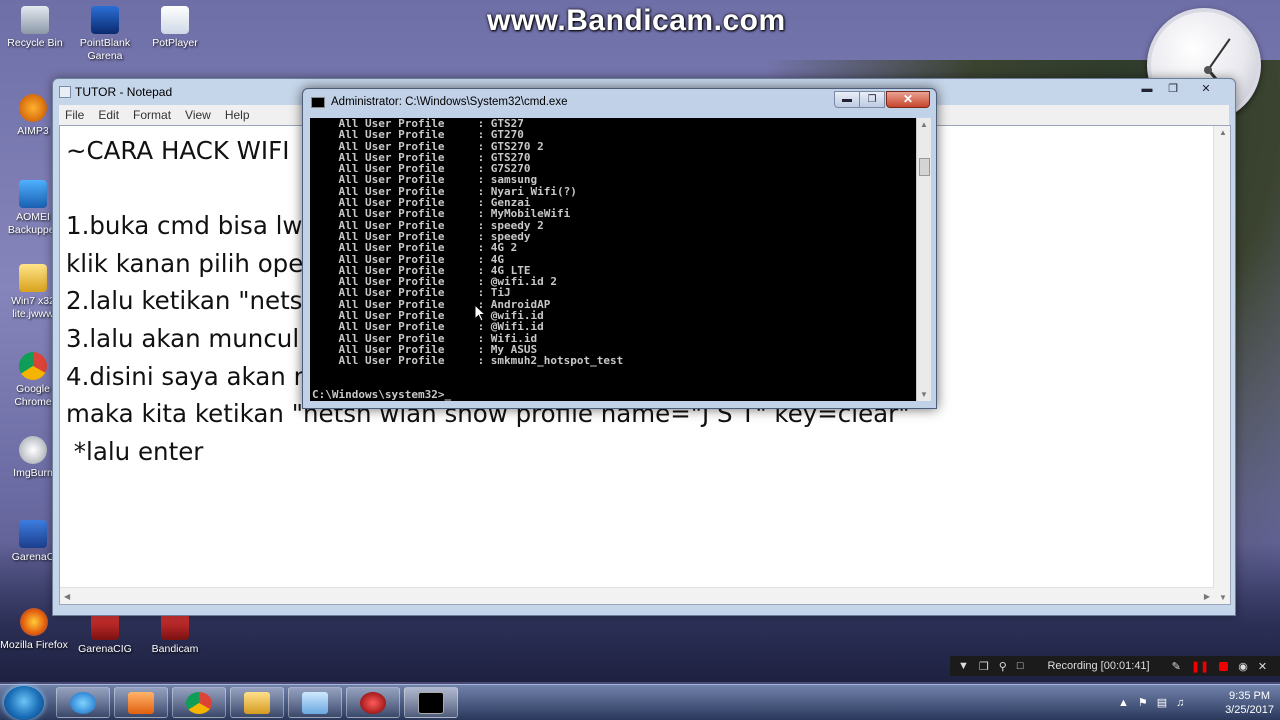 The image size is (1280, 720). Describe the element at coordinates (1200, 666) in the screenshot. I see `pause-icon: ❚❚` at that location.